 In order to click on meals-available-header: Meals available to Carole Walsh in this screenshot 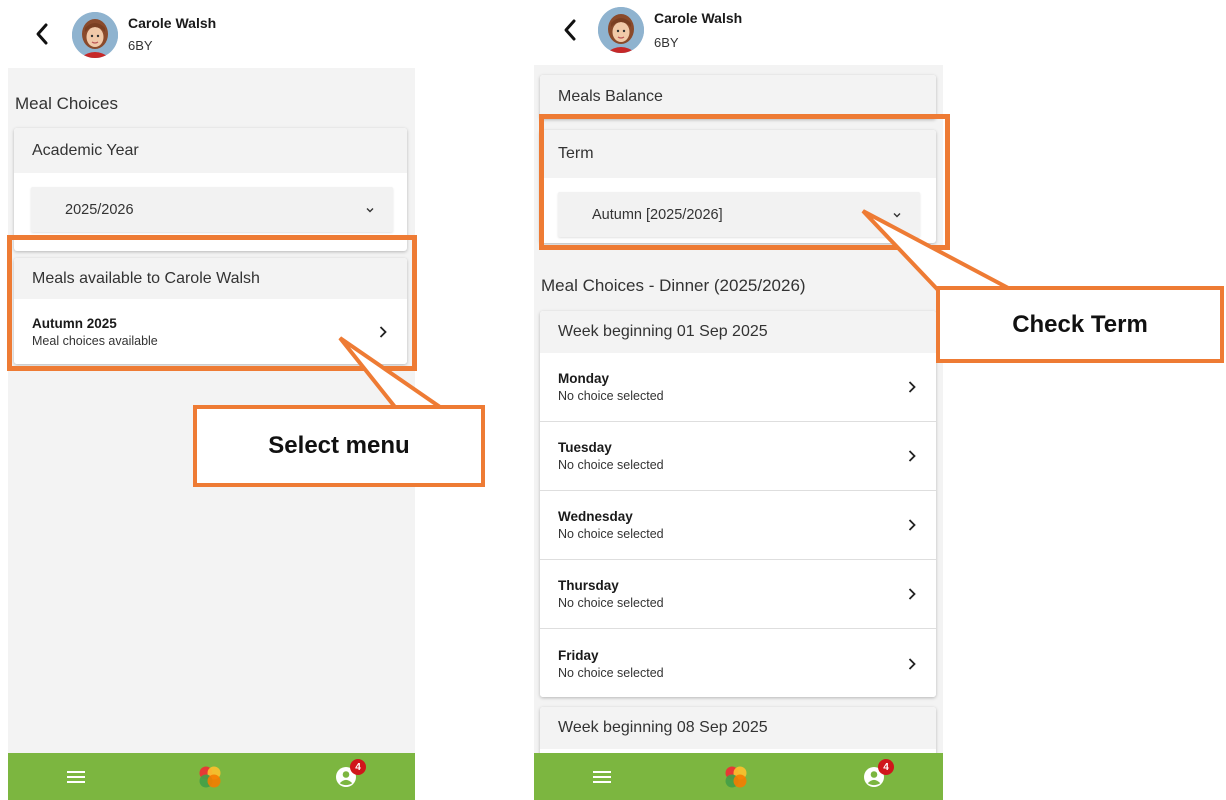, I will do `click(210, 278)`.